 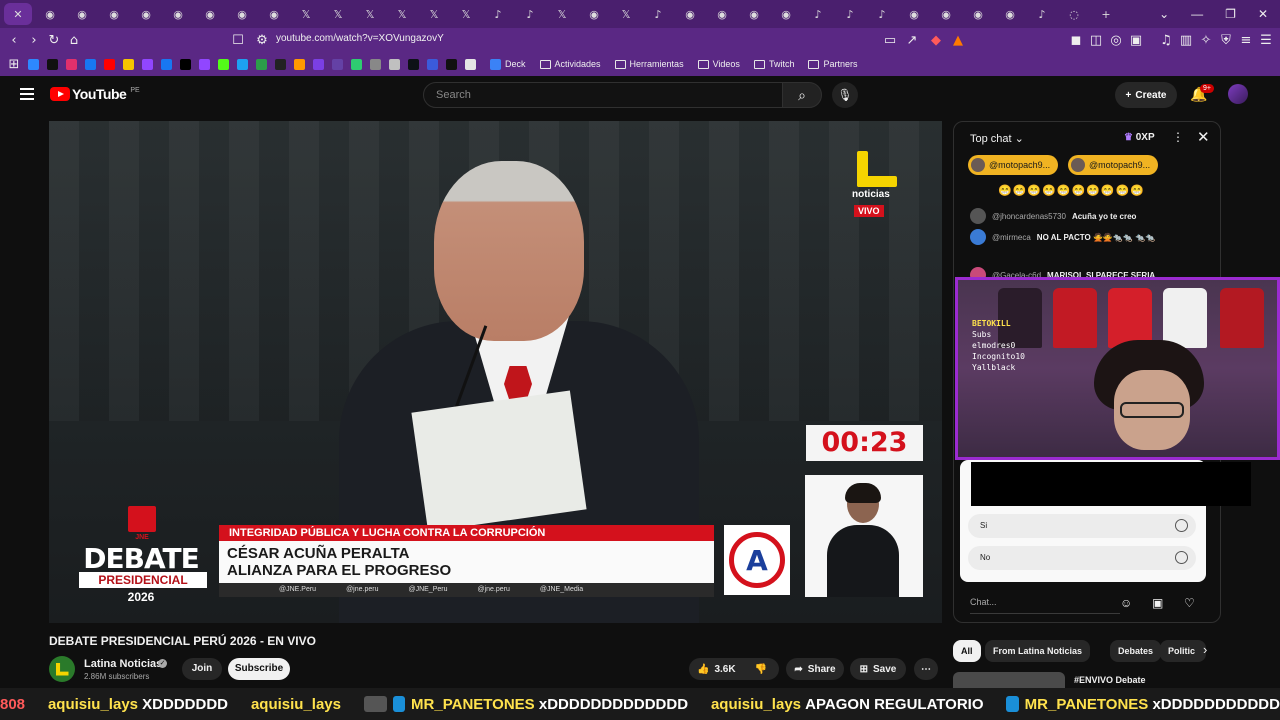 What do you see at coordinates (1205, 649) in the screenshot?
I see `chevron-right-icon: ›` at bounding box center [1205, 649].